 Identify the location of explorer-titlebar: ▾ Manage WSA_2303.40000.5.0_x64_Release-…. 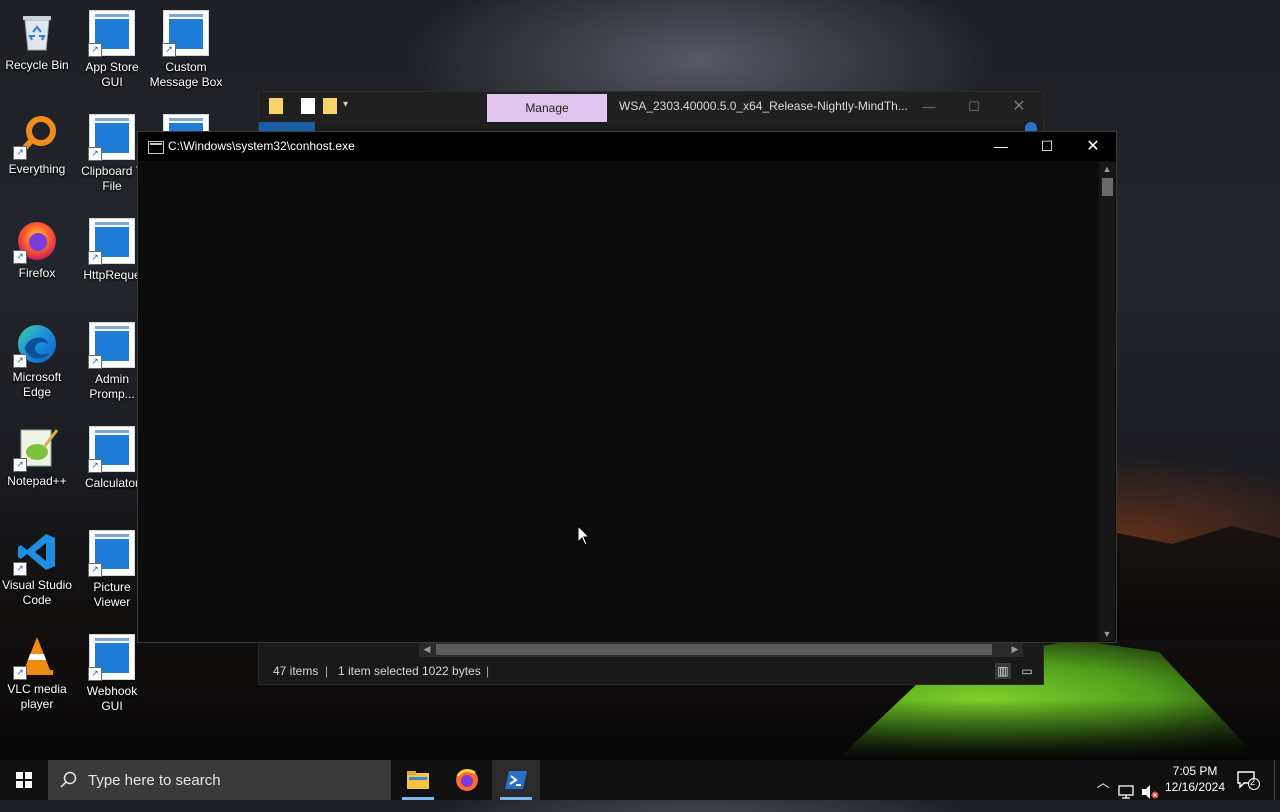
(651, 107).